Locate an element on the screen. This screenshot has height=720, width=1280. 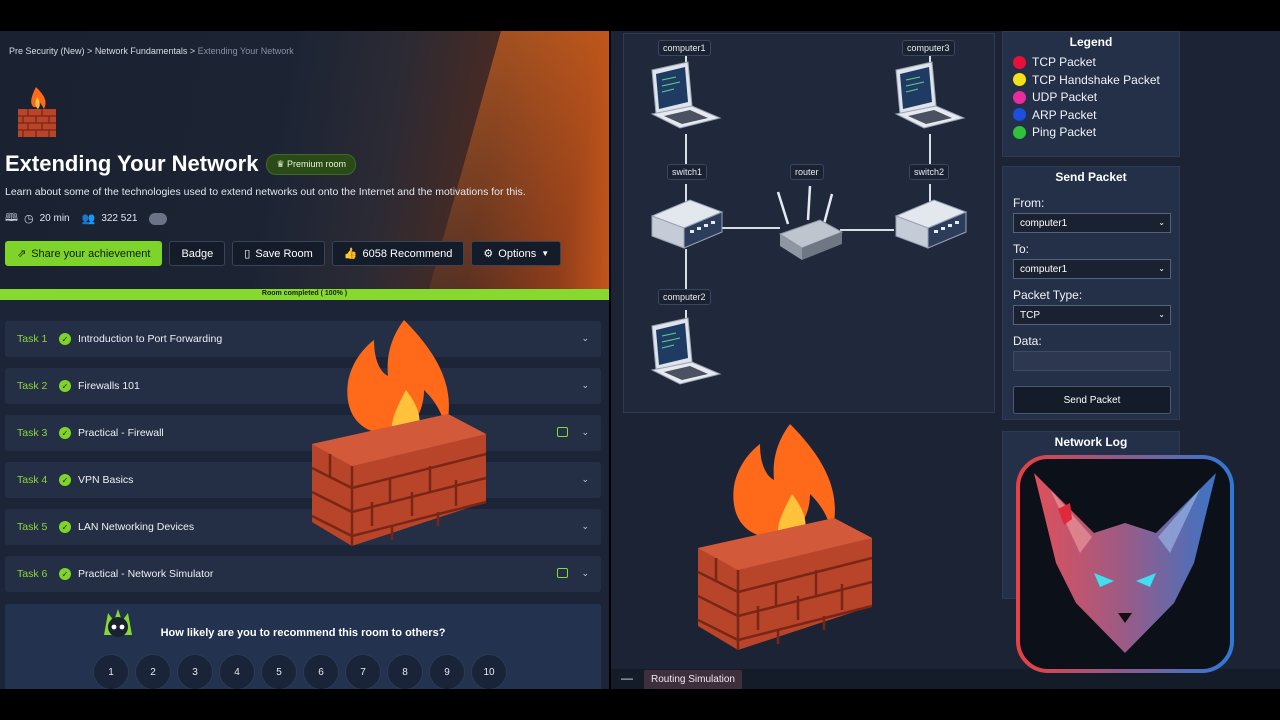
task-row: Task 3 ✓ Practical - Firewall ⌄ is located at coordinates (303, 433).